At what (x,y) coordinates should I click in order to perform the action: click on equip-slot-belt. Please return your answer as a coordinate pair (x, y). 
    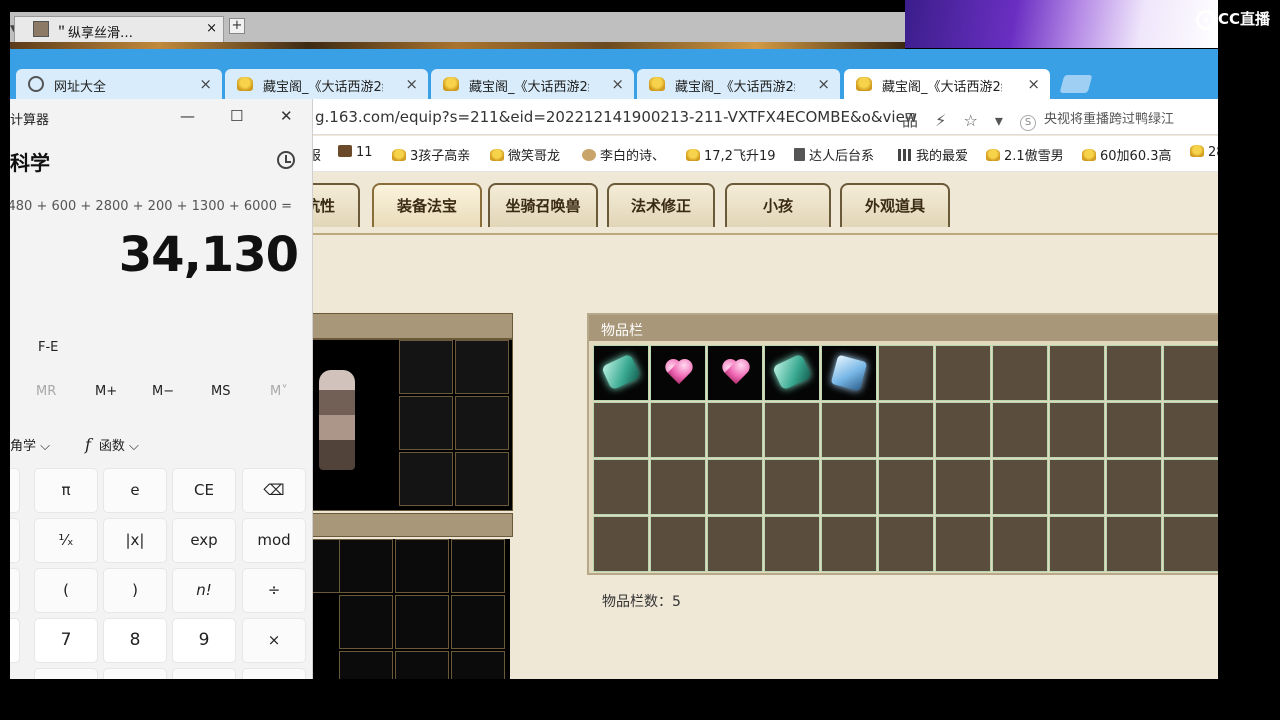
    Looking at the image, I should click on (426, 479).